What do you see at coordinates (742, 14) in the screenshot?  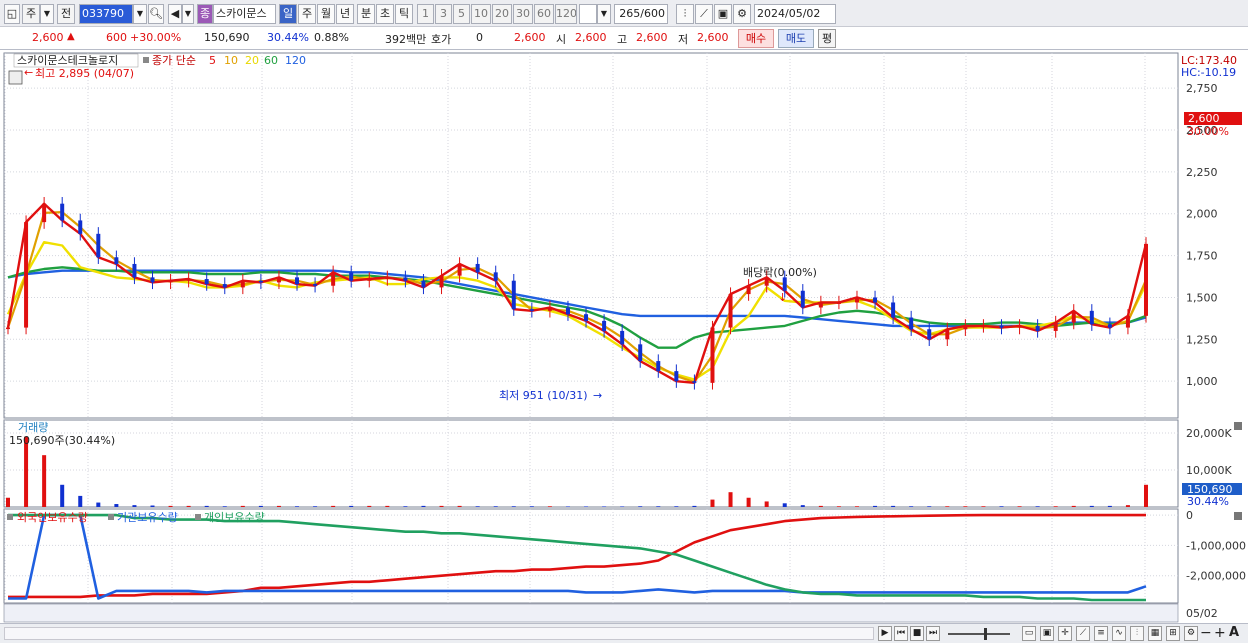 I see `settings-gear-icon: ⚙` at bounding box center [742, 14].